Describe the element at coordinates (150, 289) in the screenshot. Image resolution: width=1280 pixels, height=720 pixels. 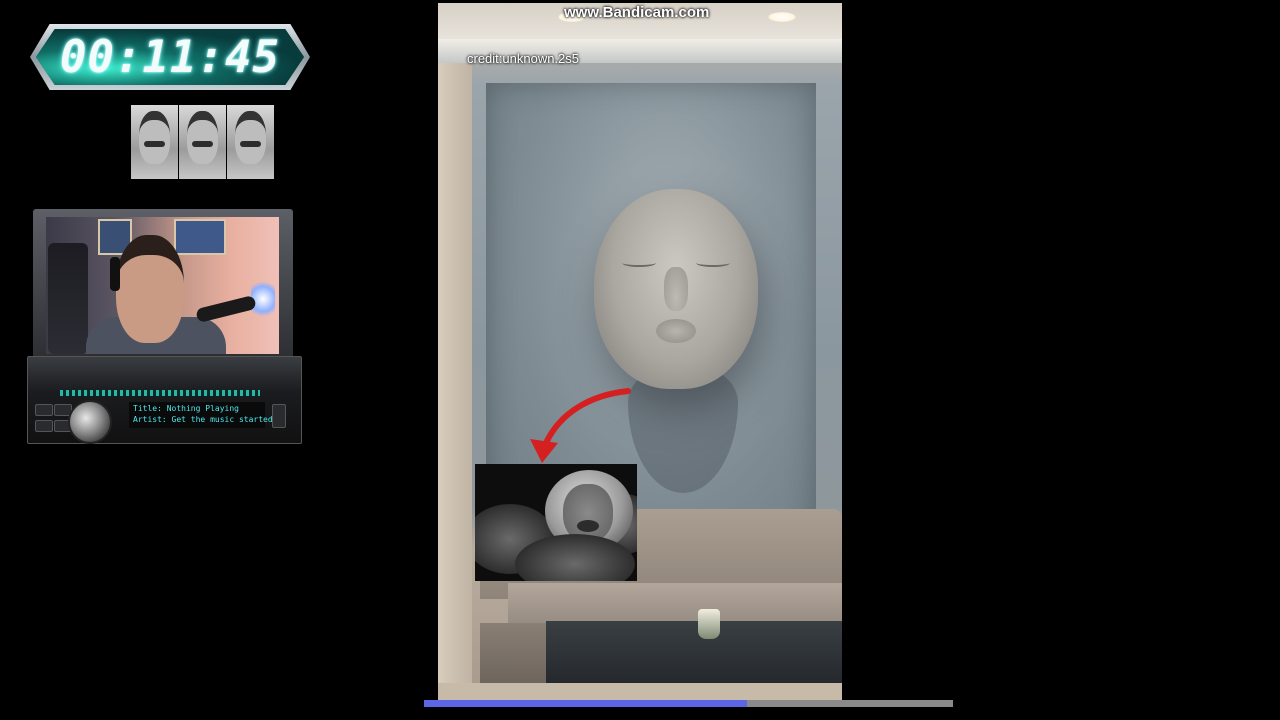
I see `streamer-head` at that location.